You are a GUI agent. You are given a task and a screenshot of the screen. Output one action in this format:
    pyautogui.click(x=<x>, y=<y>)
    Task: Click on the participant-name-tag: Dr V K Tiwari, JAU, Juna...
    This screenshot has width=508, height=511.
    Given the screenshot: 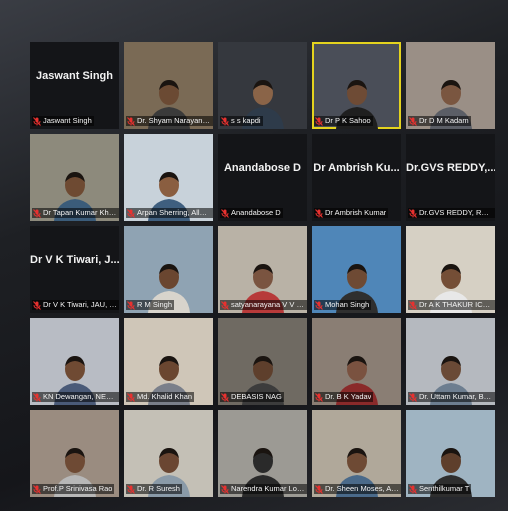 What is the action you would take?
    pyautogui.click(x=75, y=305)
    